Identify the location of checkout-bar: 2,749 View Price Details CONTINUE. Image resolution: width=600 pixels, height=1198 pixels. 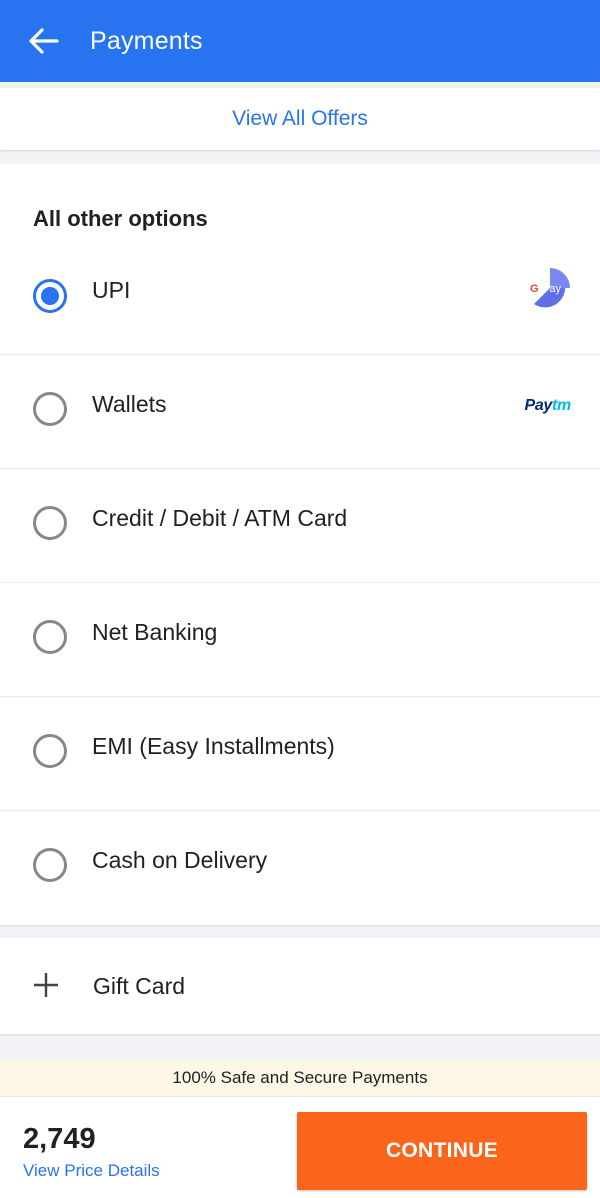
(300, 1147).